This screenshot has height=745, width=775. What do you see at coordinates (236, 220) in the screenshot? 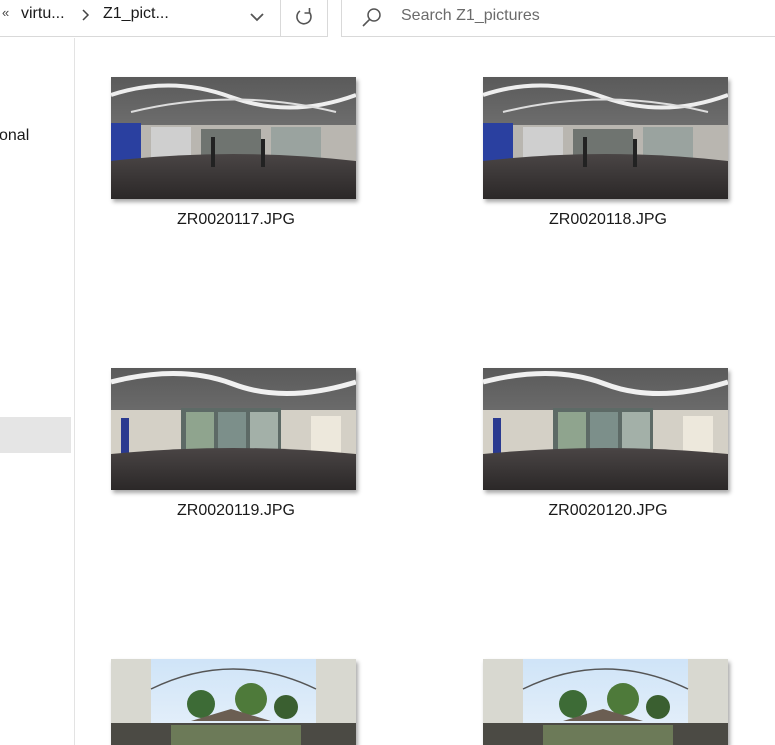
I see `file-name: ZR0020117.JPG` at bounding box center [236, 220].